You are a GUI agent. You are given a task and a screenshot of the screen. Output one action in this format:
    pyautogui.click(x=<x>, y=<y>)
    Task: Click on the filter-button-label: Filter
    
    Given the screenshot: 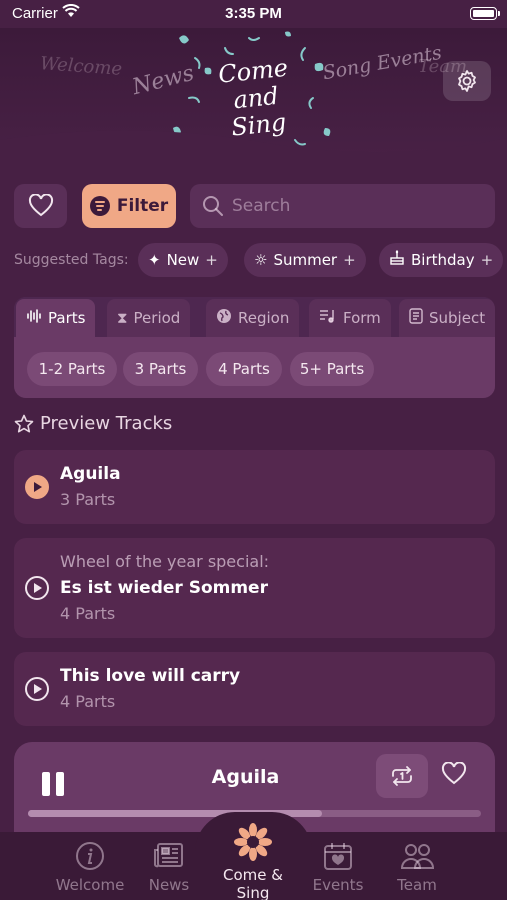 What is the action you would take?
    pyautogui.click(x=142, y=206)
    